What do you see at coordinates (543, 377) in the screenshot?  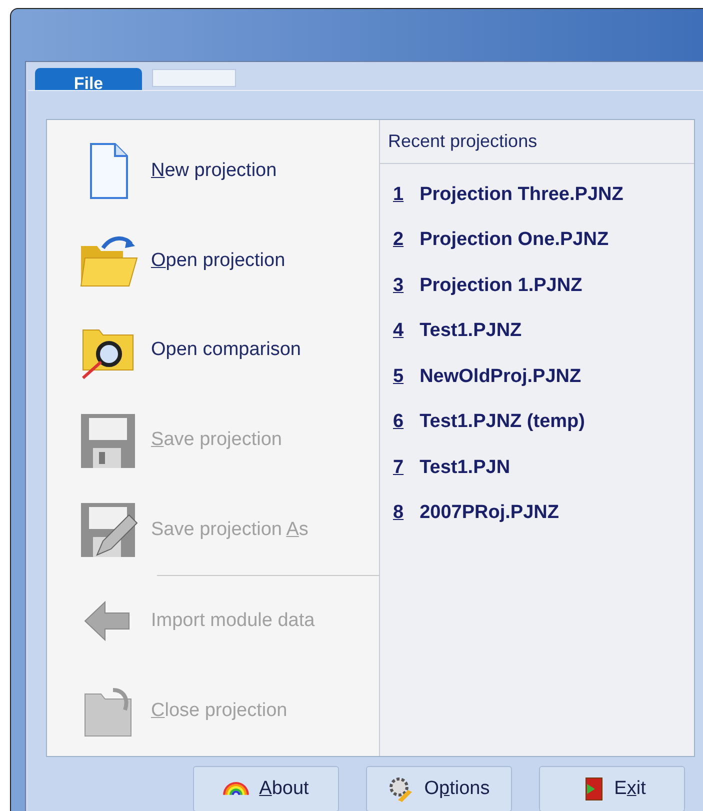 I see `recent-file-item: 5 NewOldProj.PJNZ` at bounding box center [543, 377].